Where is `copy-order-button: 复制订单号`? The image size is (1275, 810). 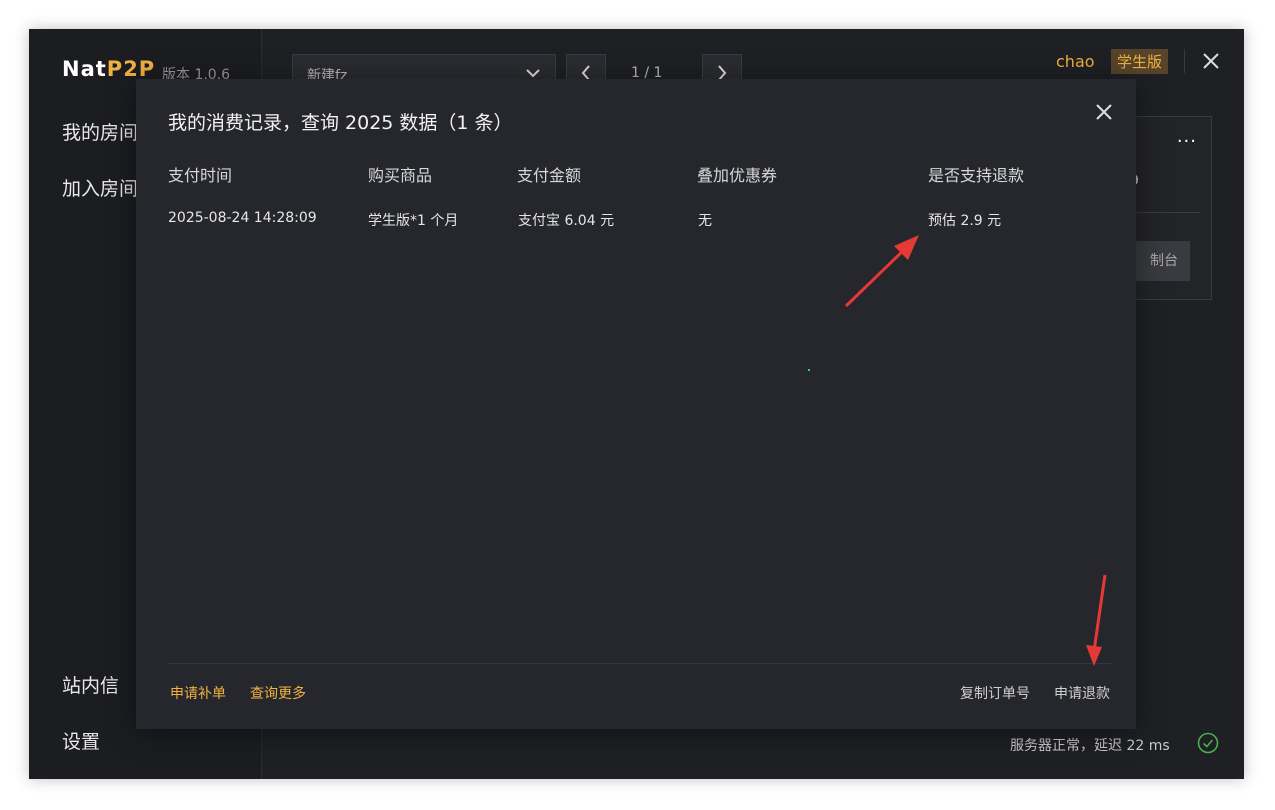 copy-order-button: 复制订单号 is located at coordinates (995, 693).